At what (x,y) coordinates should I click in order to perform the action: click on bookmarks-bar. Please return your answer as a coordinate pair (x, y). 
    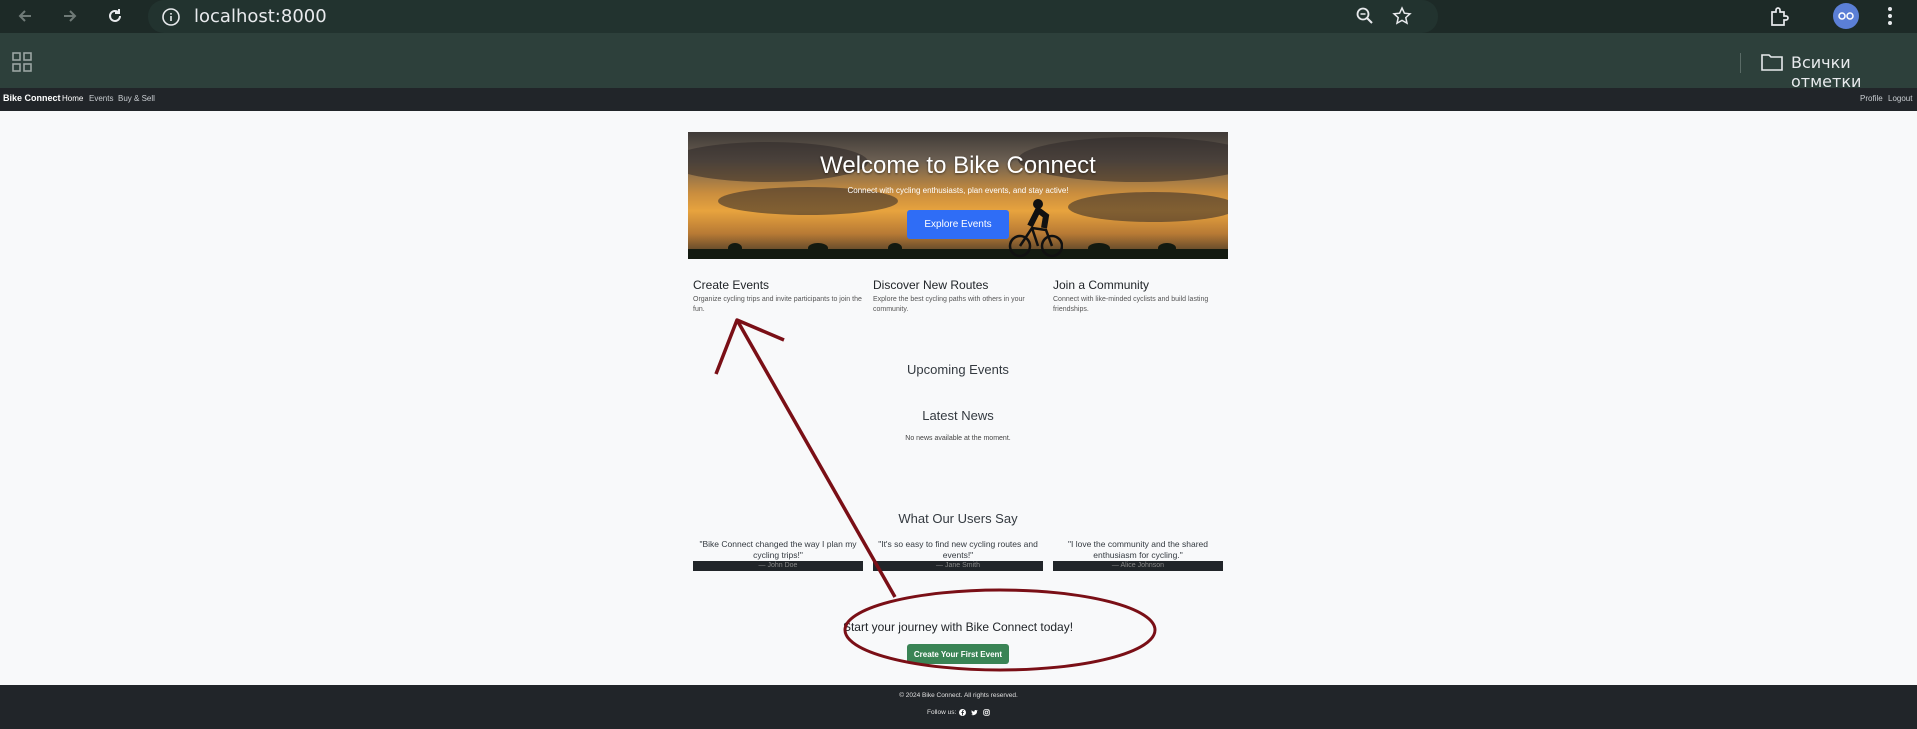
    Looking at the image, I should click on (958, 60).